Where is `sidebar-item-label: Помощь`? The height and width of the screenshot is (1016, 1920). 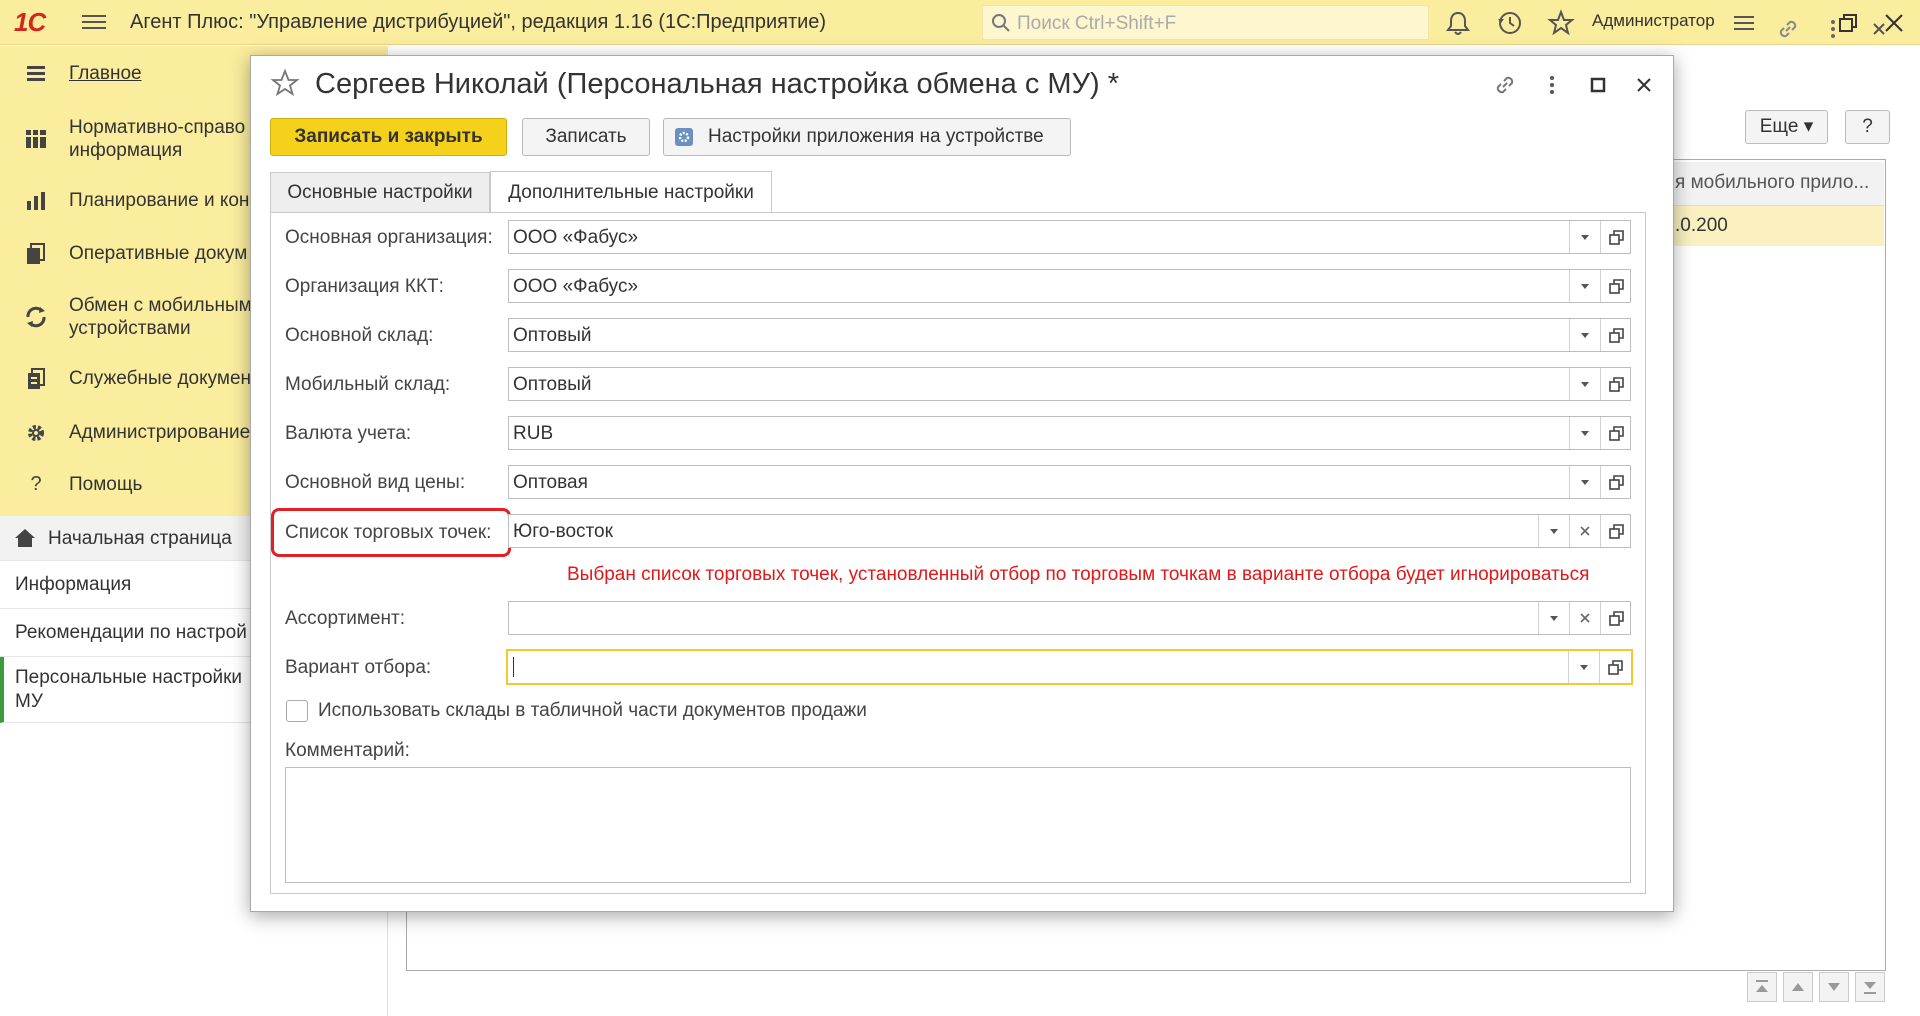 sidebar-item-label: Помощь is located at coordinates (106, 484).